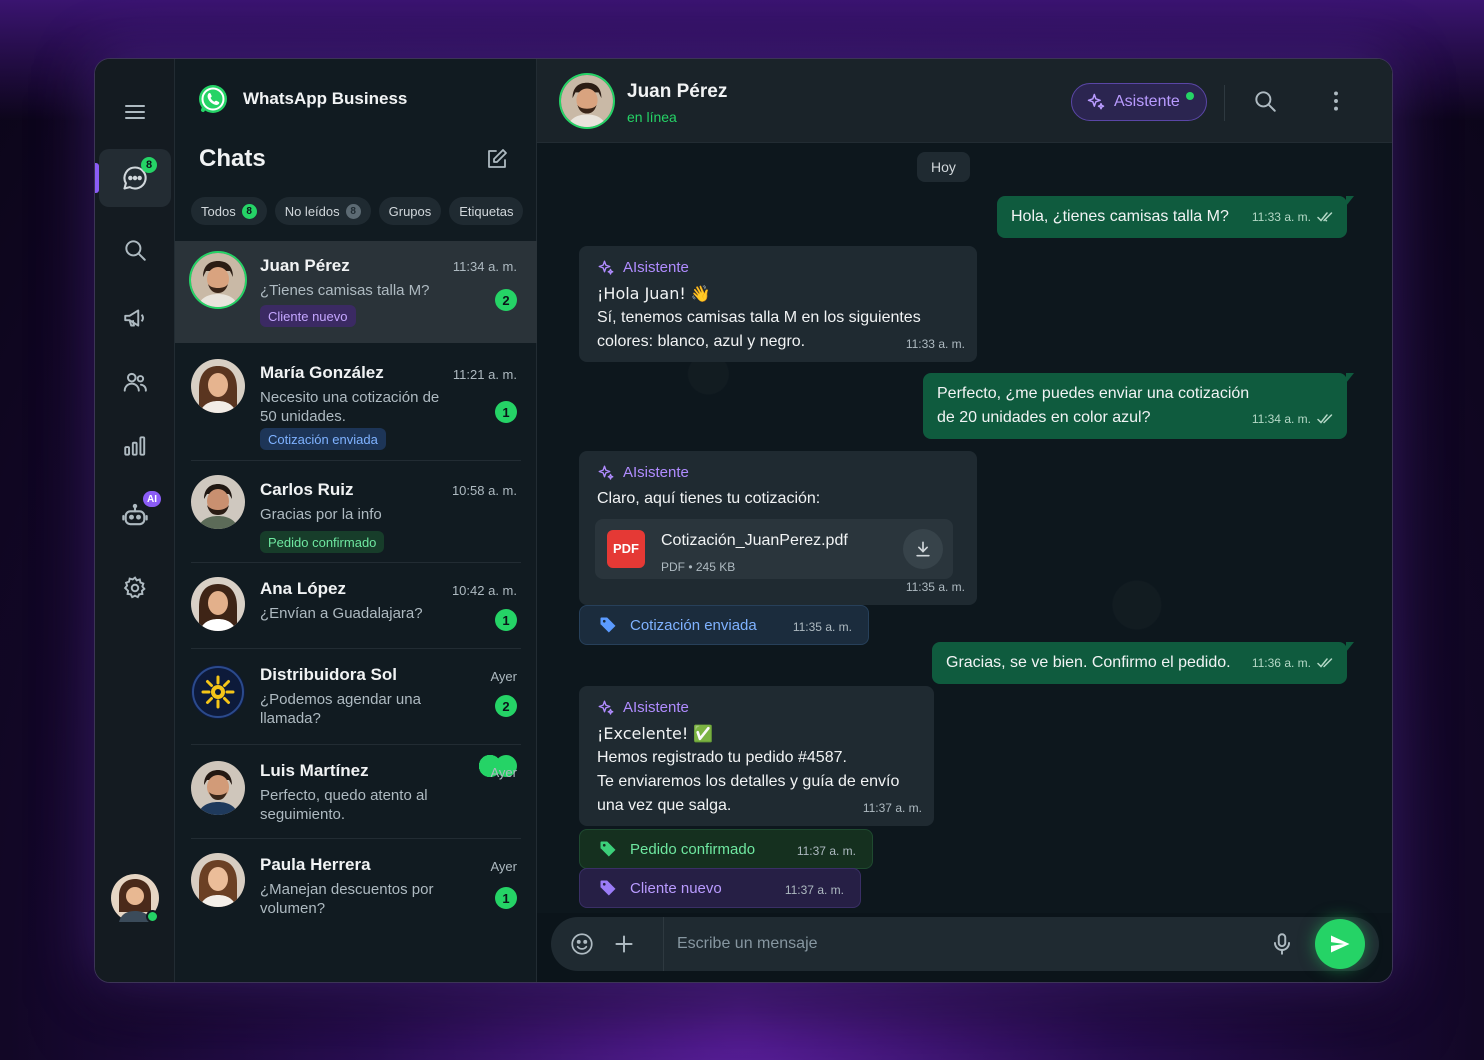 The height and width of the screenshot is (1060, 1484). Describe the element at coordinates (1336, 101) in the screenshot. I see `more-options-icon` at that location.